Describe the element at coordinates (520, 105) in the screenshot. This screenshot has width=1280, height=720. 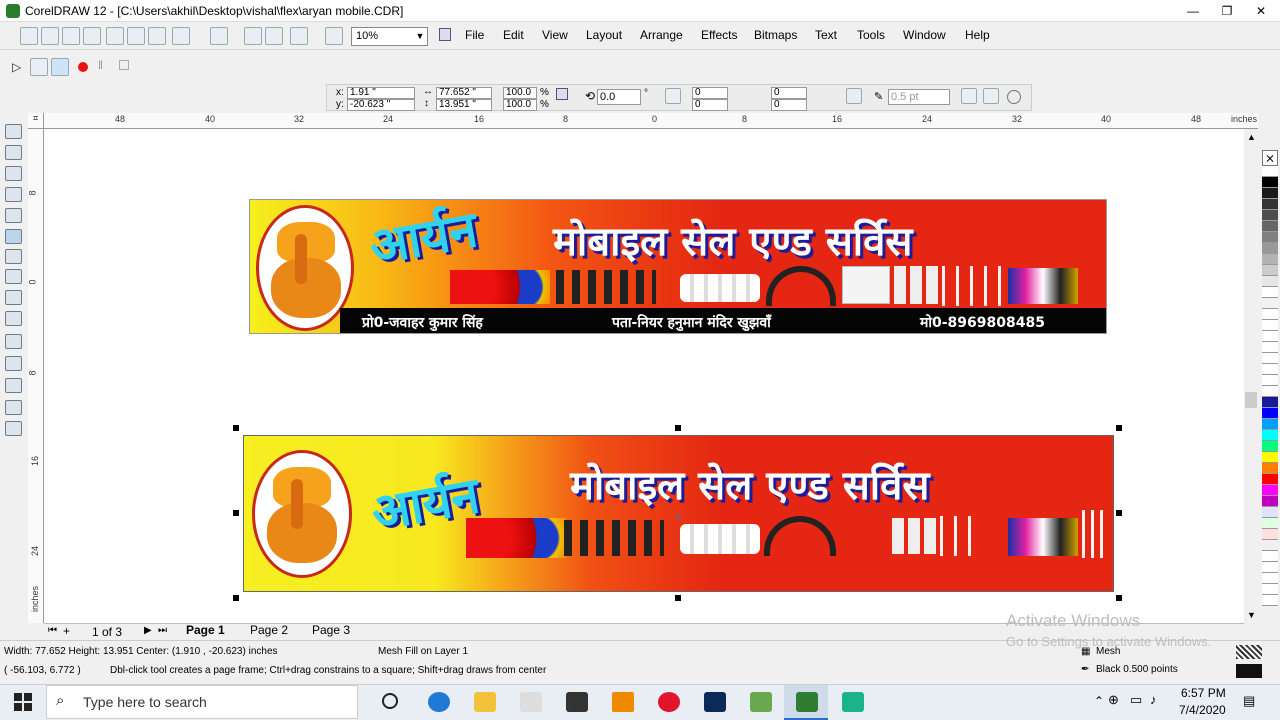
I see `scale-y-field: 100.0` at that location.